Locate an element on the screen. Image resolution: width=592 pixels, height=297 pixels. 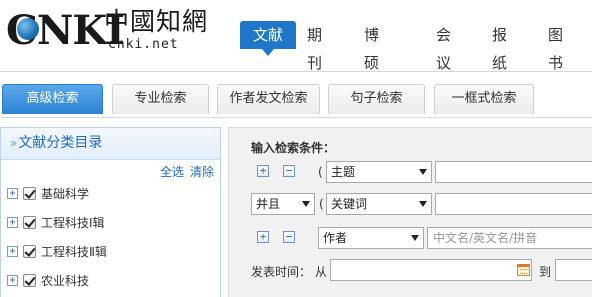
date-from-label: 从 is located at coordinates (321, 272).